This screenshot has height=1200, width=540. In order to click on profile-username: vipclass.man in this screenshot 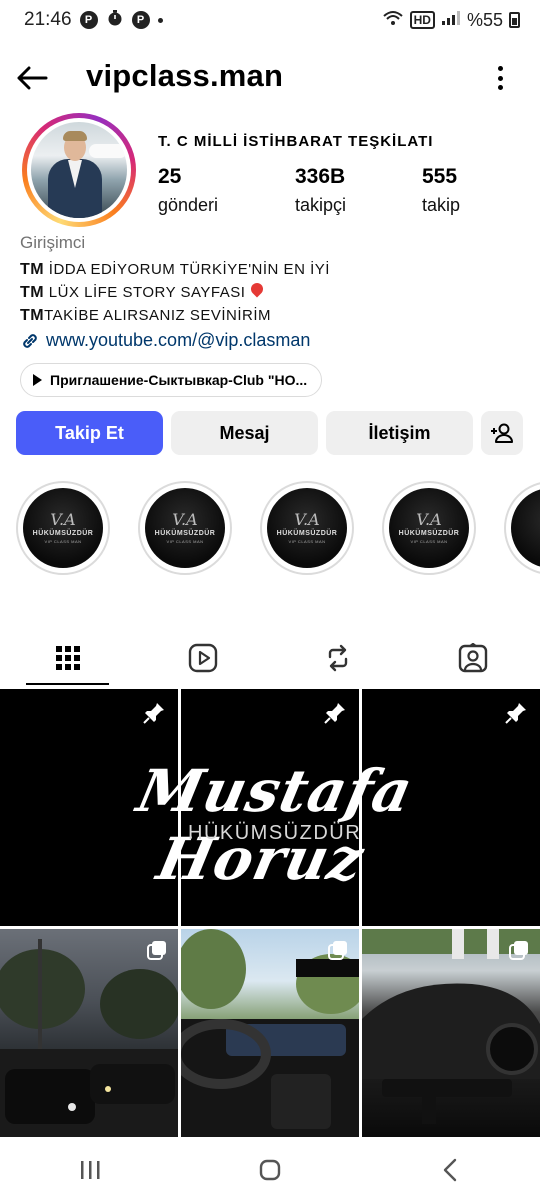, I will do `click(185, 75)`.